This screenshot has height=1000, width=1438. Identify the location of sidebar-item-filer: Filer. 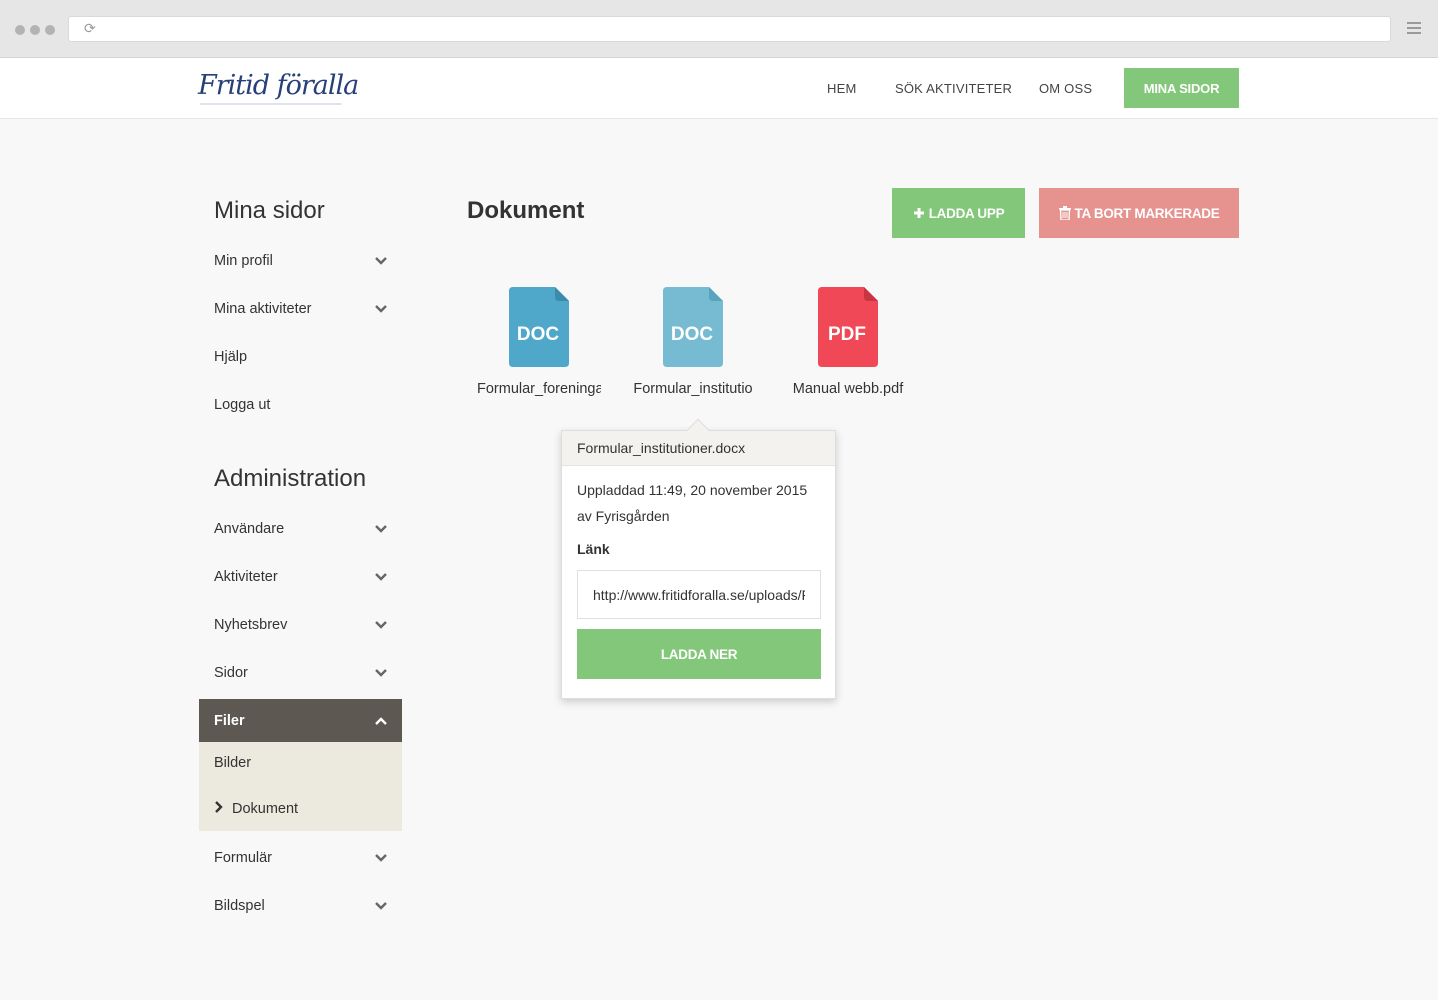
(300, 720).